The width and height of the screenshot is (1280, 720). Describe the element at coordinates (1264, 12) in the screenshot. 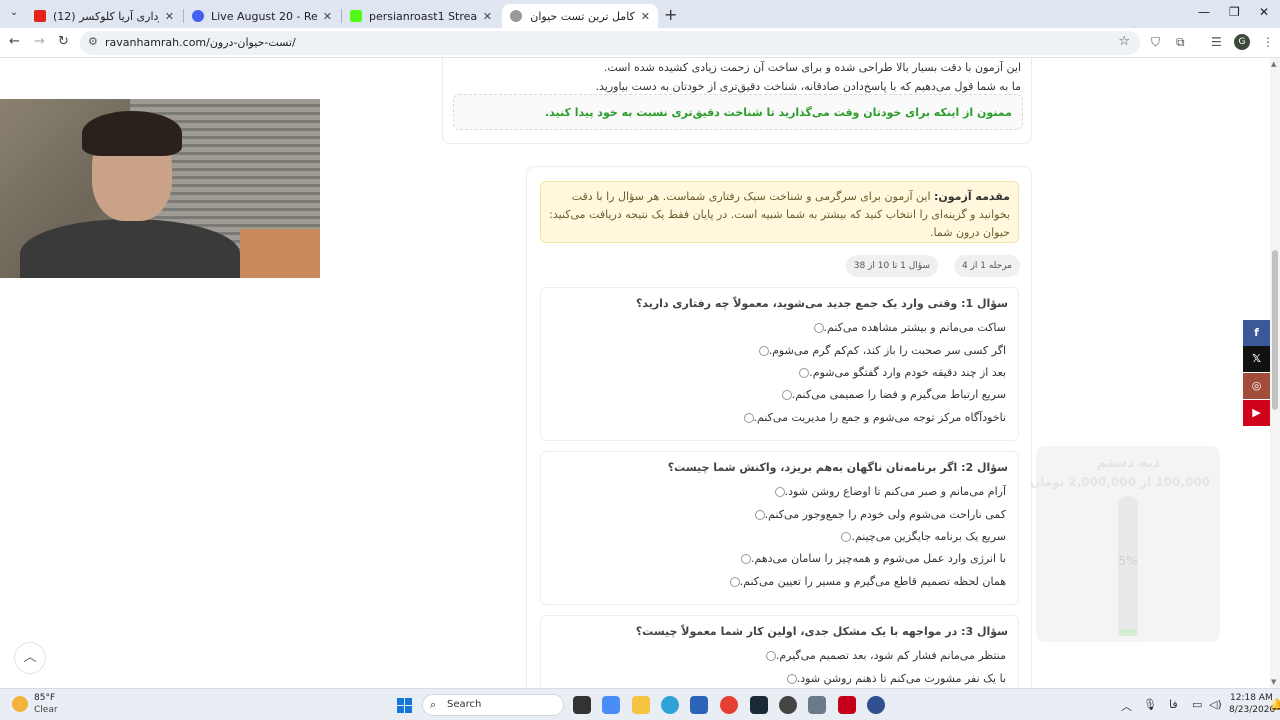

I see `close-window-icon: ✕` at that location.